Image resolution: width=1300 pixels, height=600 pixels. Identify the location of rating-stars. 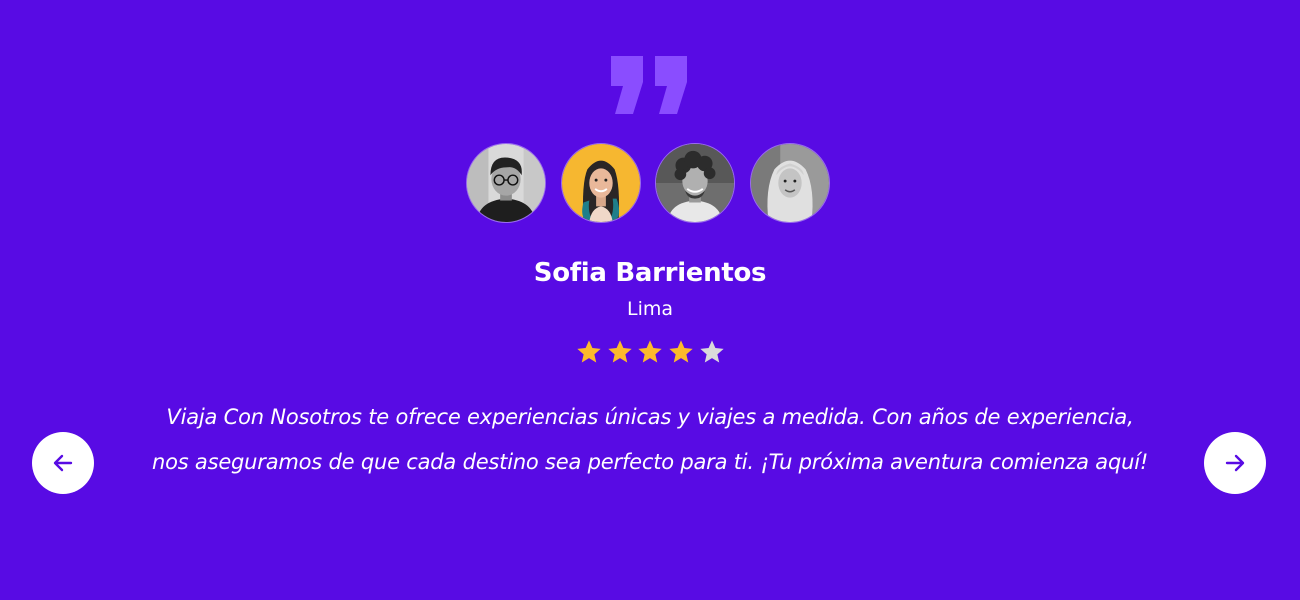
(651, 352).